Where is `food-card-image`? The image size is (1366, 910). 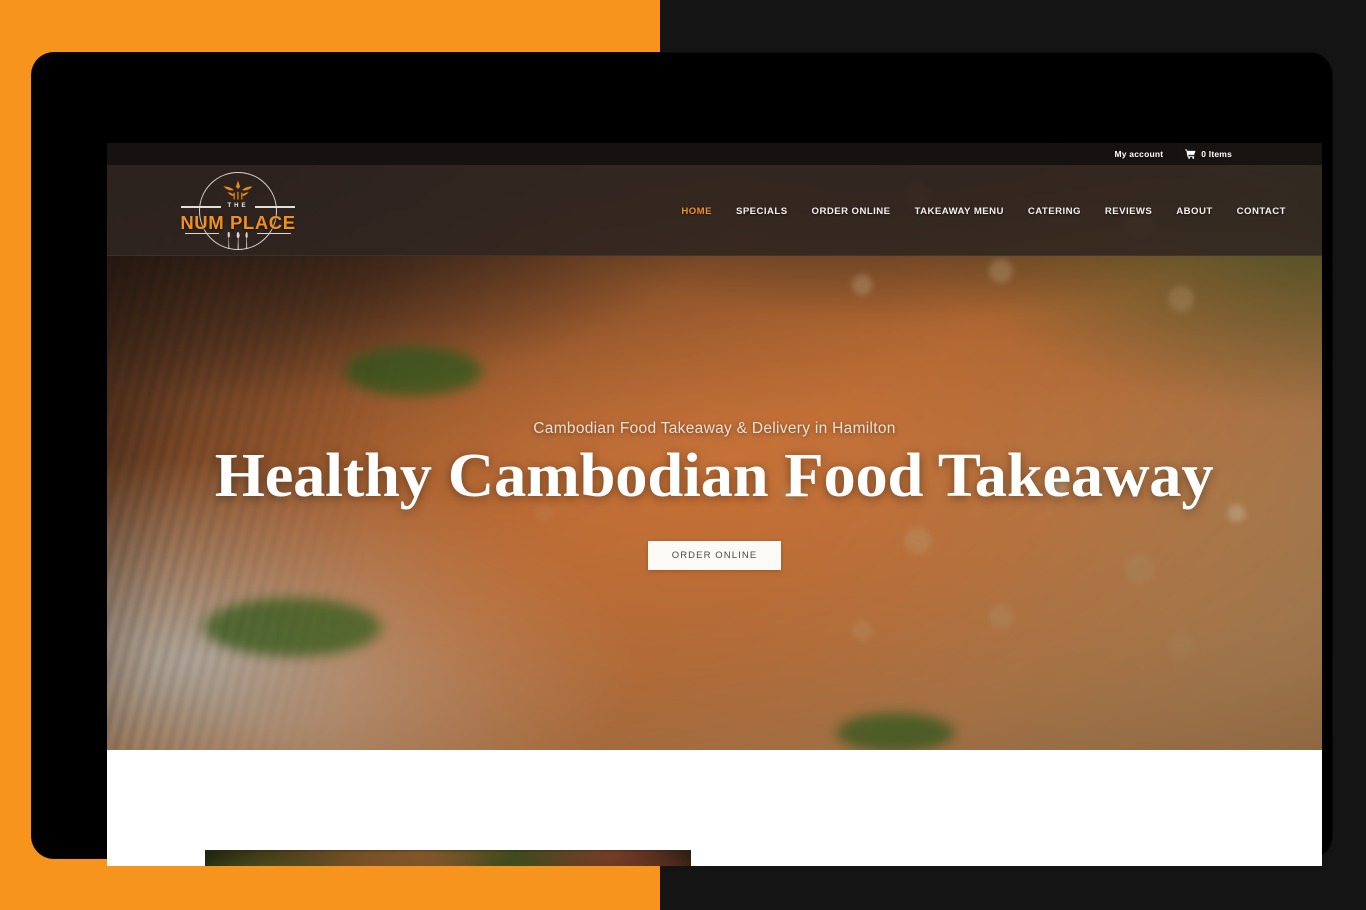 food-card-image is located at coordinates (448, 858).